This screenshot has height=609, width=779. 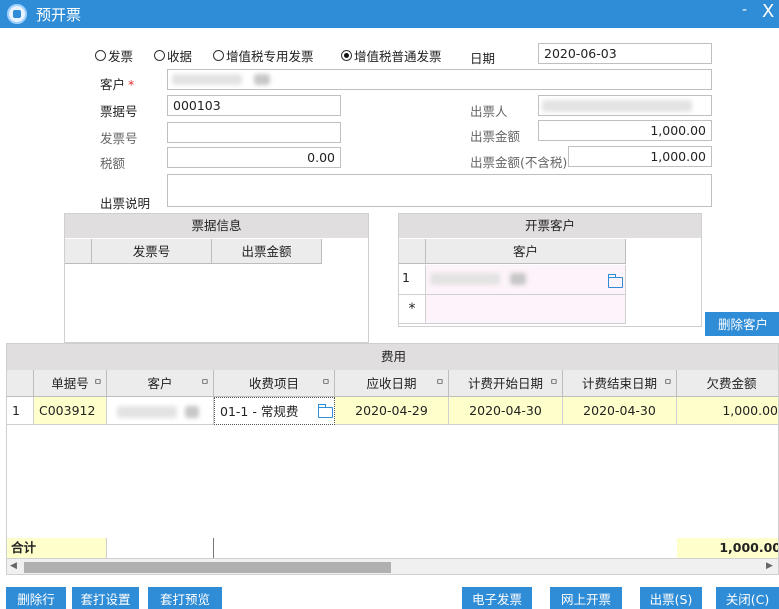 I want to click on fee-title: 费用, so click(x=392, y=357).